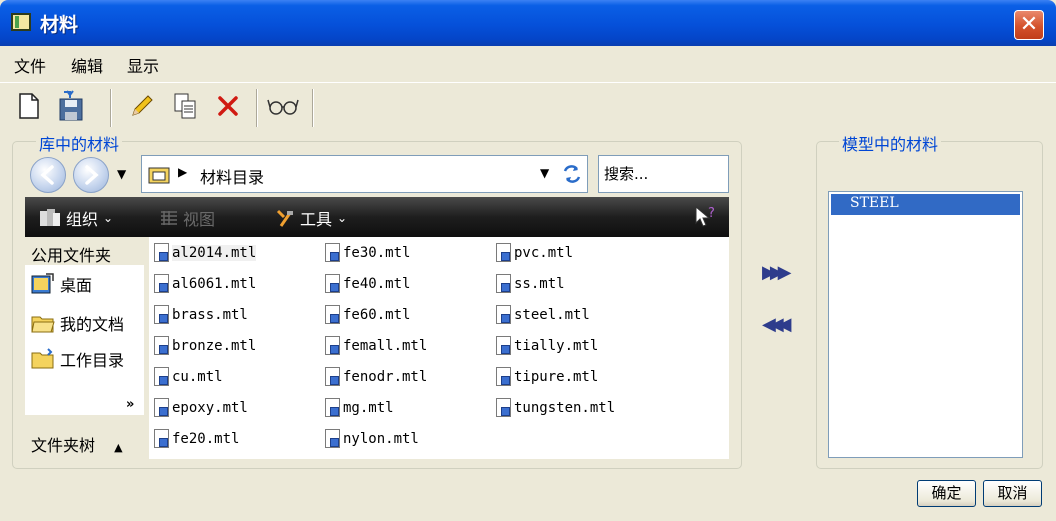  What do you see at coordinates (555, 407) in the screenshot?
I see `file-item: tungsten.mtl` at bounding box center [555, 407].